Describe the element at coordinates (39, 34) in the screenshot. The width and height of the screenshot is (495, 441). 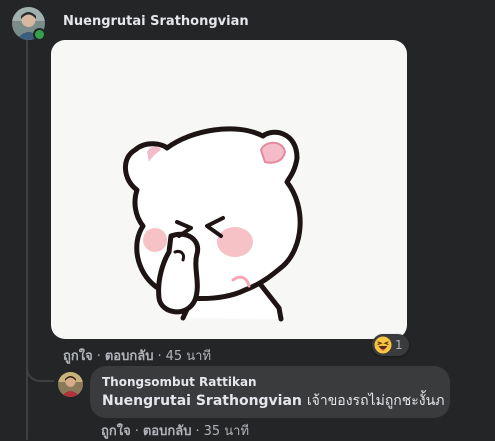
I see `online-status-indicator` at that location.